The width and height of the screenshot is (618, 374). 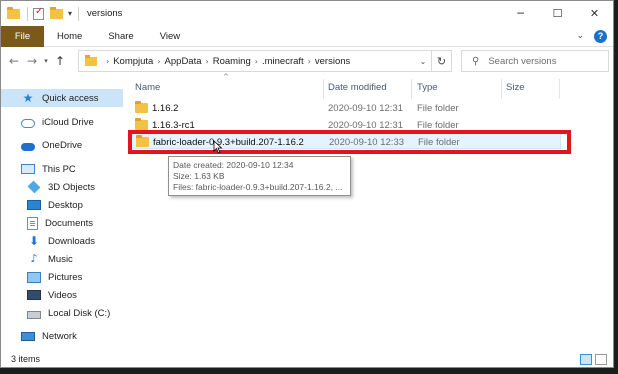 I want to click on large-icons-view-icon, so click(x=601, y=359).